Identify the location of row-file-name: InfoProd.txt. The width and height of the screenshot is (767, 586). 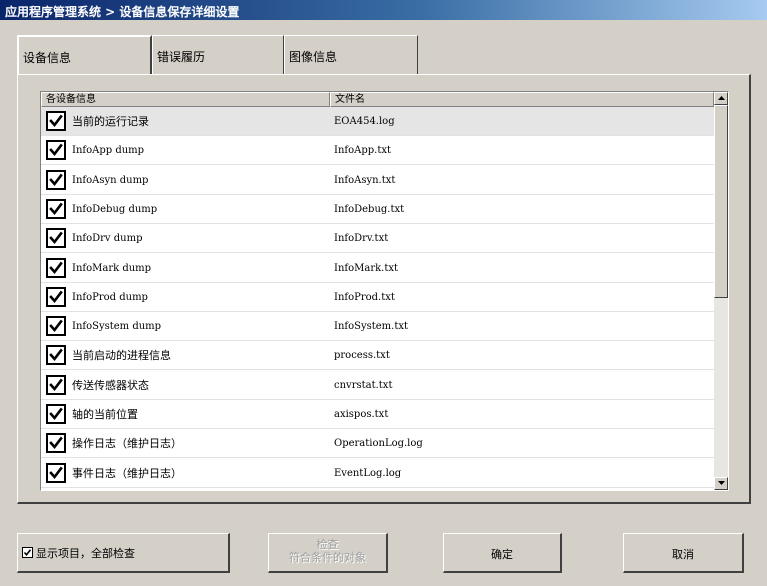
(364, 297).